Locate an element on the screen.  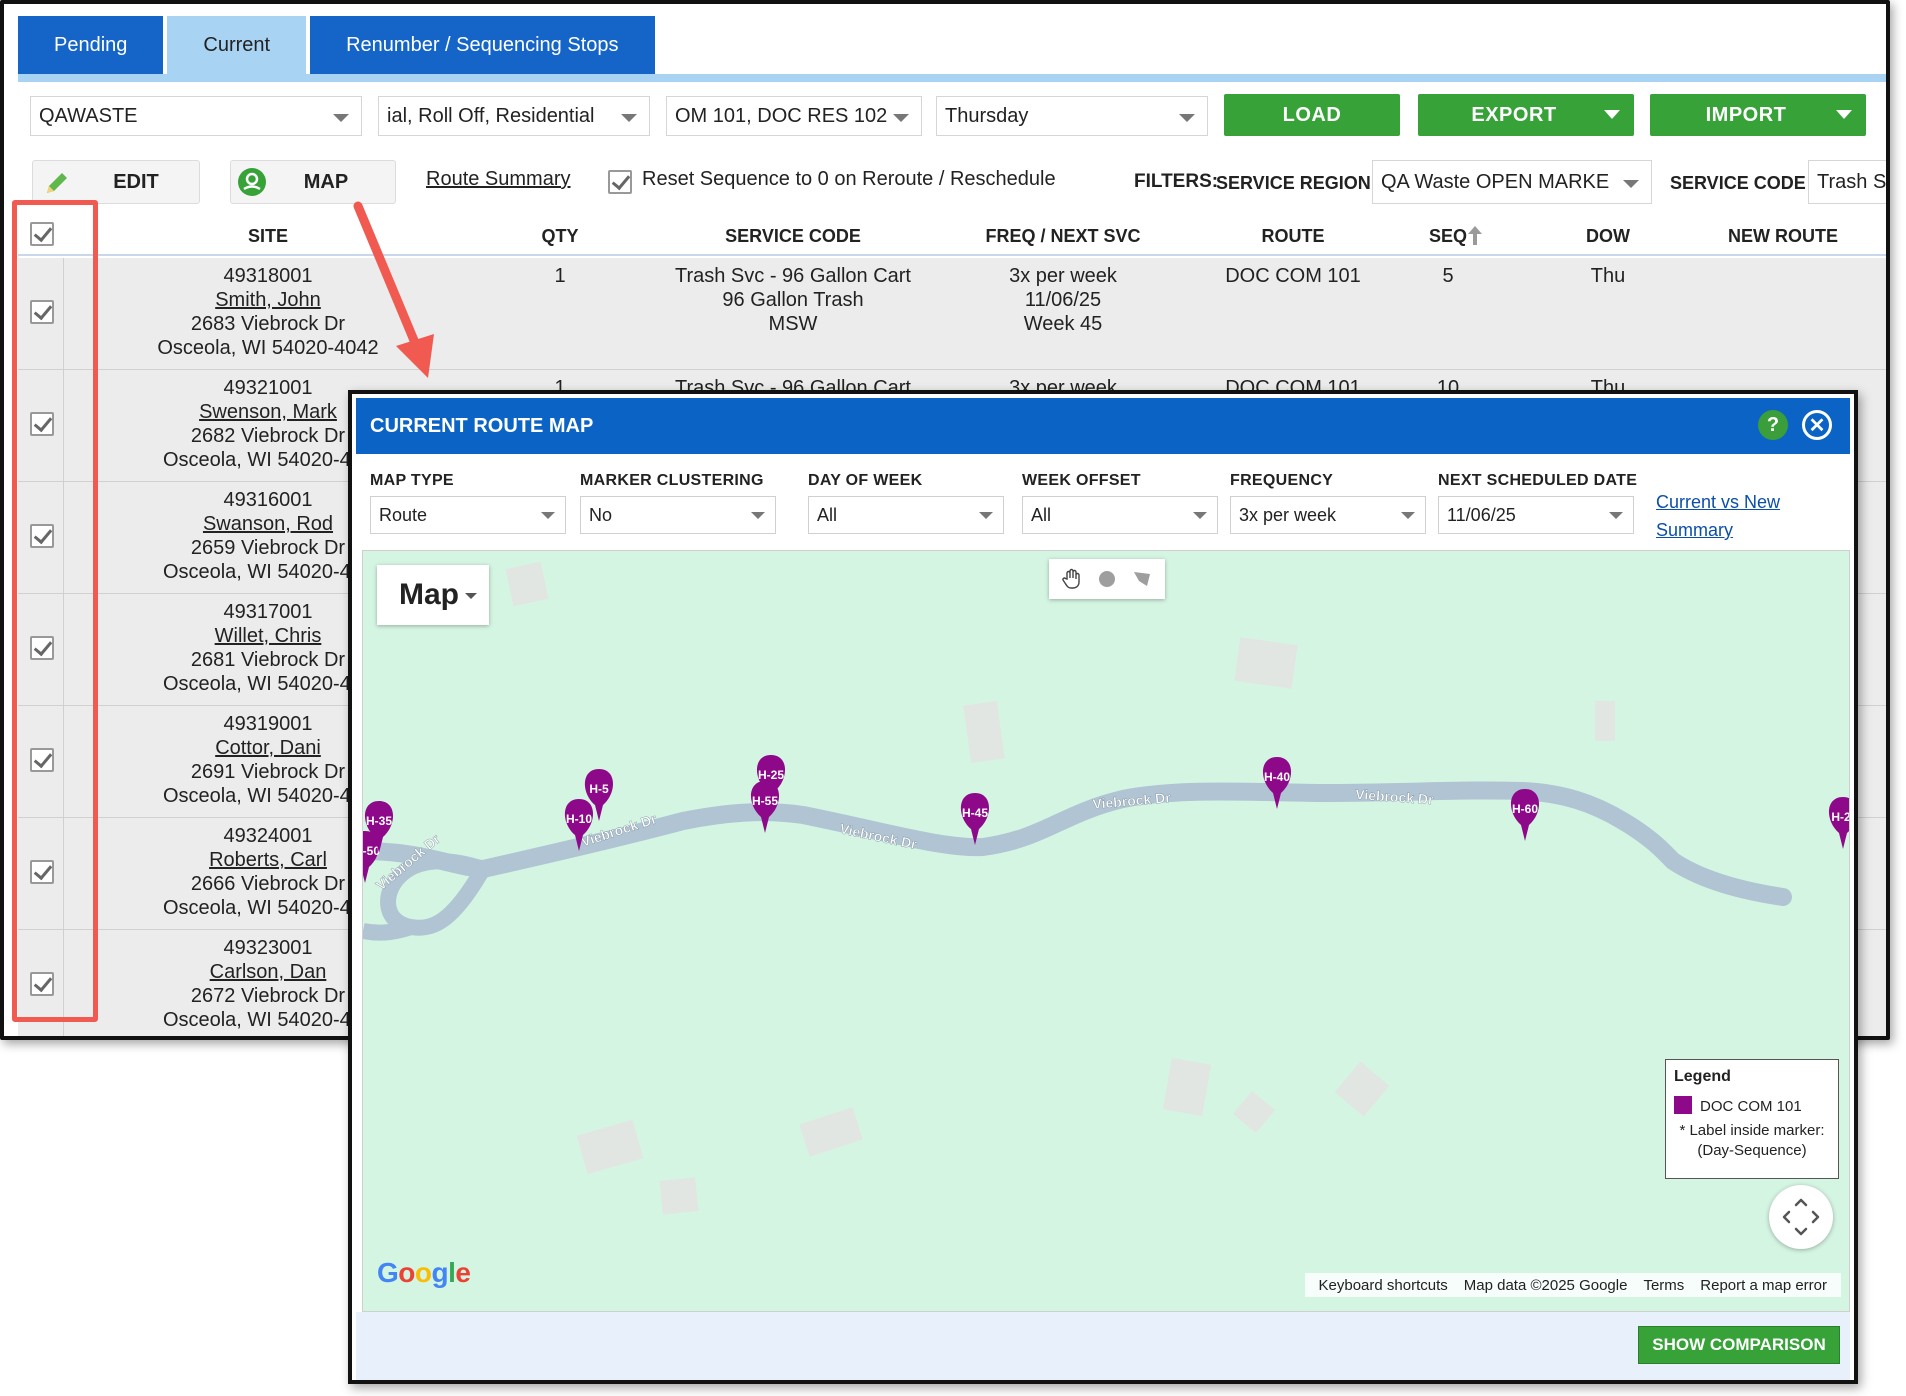
dialog-title: CURRENT ROUTE MAP is located at coordinates (482, 425).